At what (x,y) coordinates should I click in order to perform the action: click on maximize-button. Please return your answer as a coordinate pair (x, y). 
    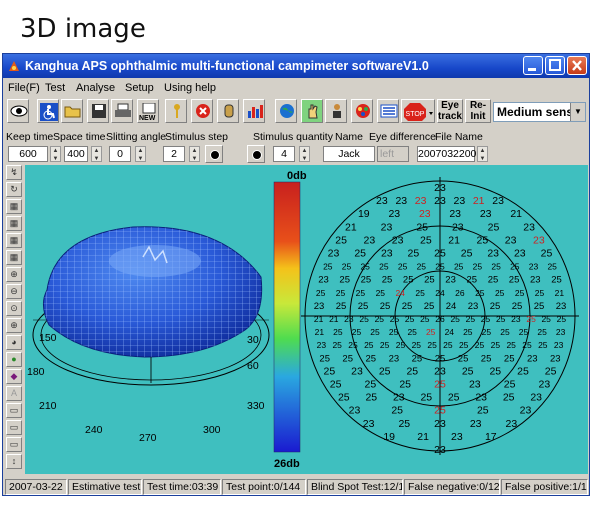
    Looking at the image, I should click on (555, 65).